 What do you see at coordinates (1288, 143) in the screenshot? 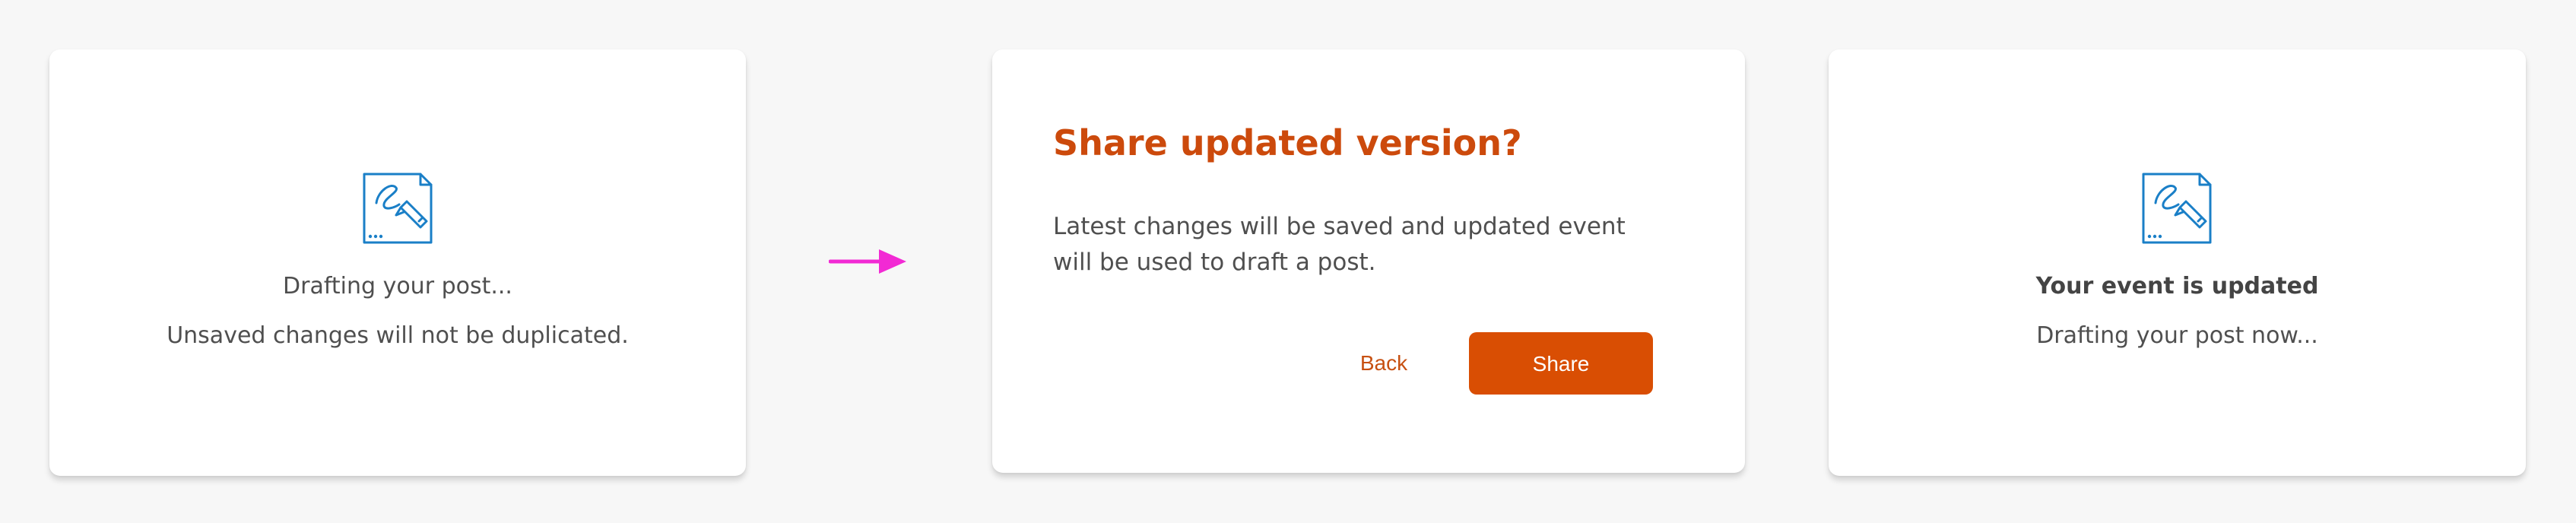
I see `dialog-title: Share updated version?` at bounding box center [1288, 143].